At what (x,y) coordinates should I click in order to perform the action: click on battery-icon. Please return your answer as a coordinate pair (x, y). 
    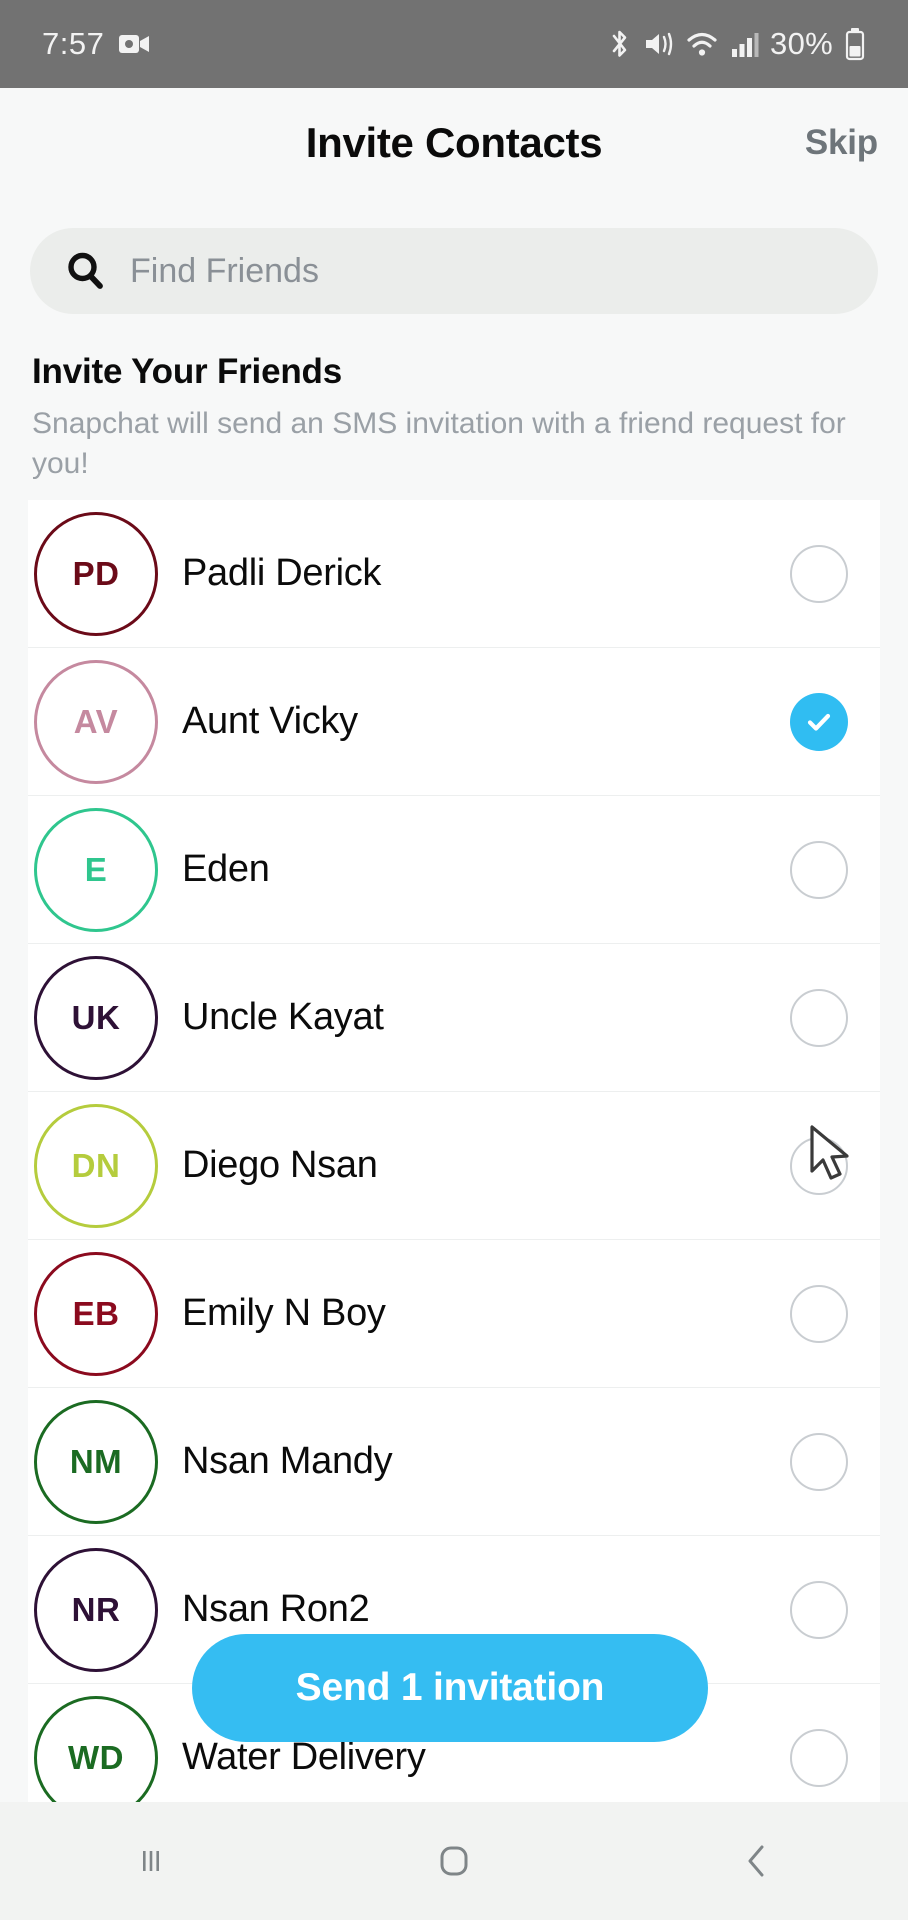
    Looking at the image, I should click on (855, 44).